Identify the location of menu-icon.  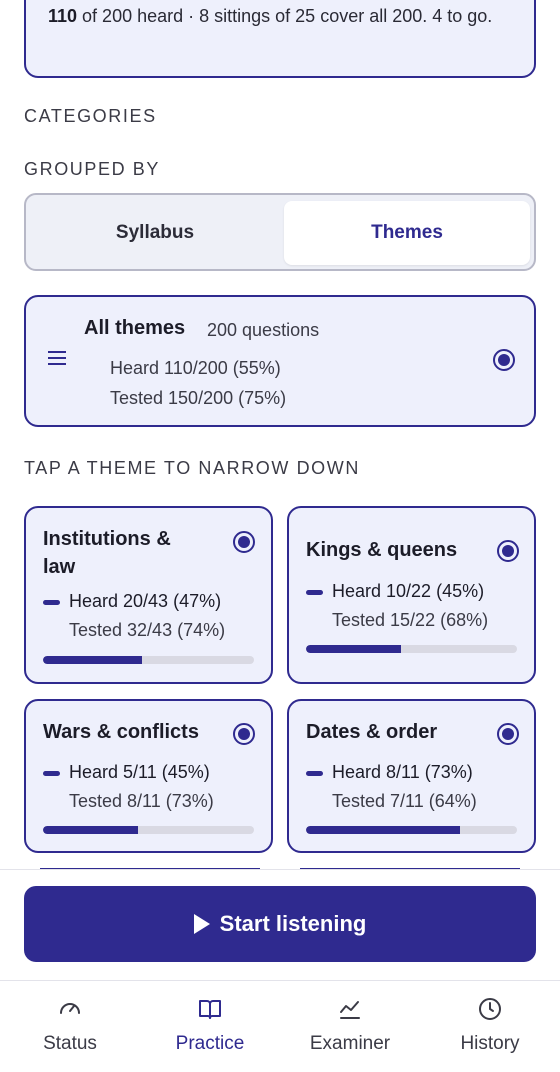
(58, 359).